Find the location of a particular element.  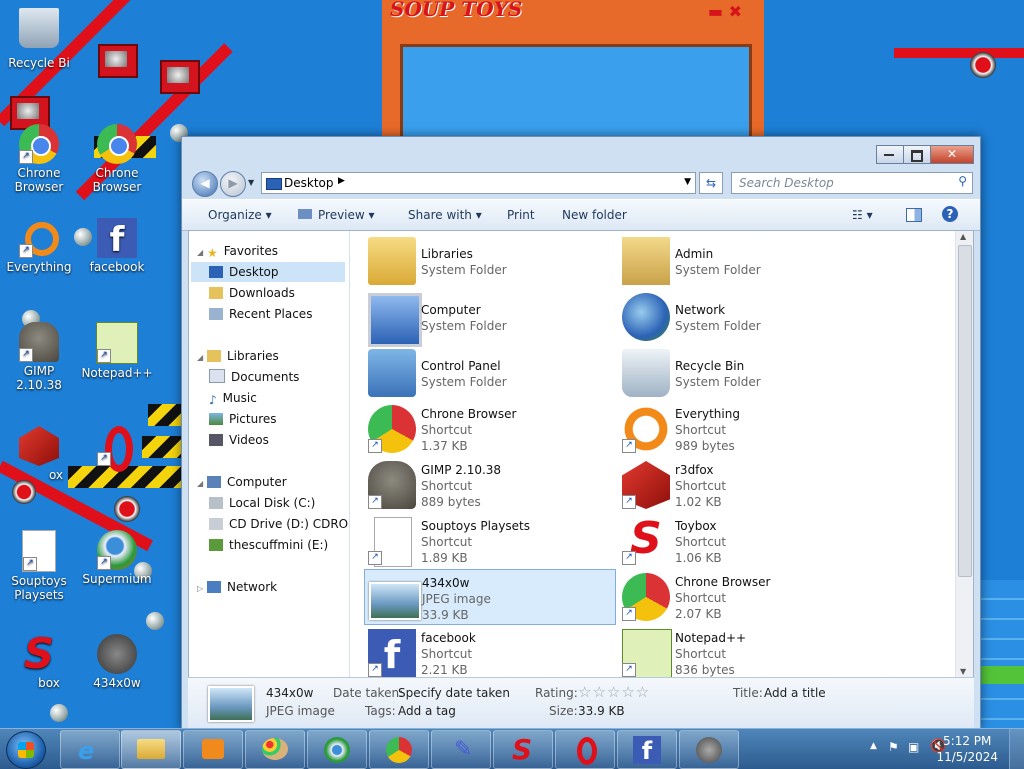

file-item: ↗ Chrone Browser Shortcut 1.37 KB is located at coordinates (489, 428).